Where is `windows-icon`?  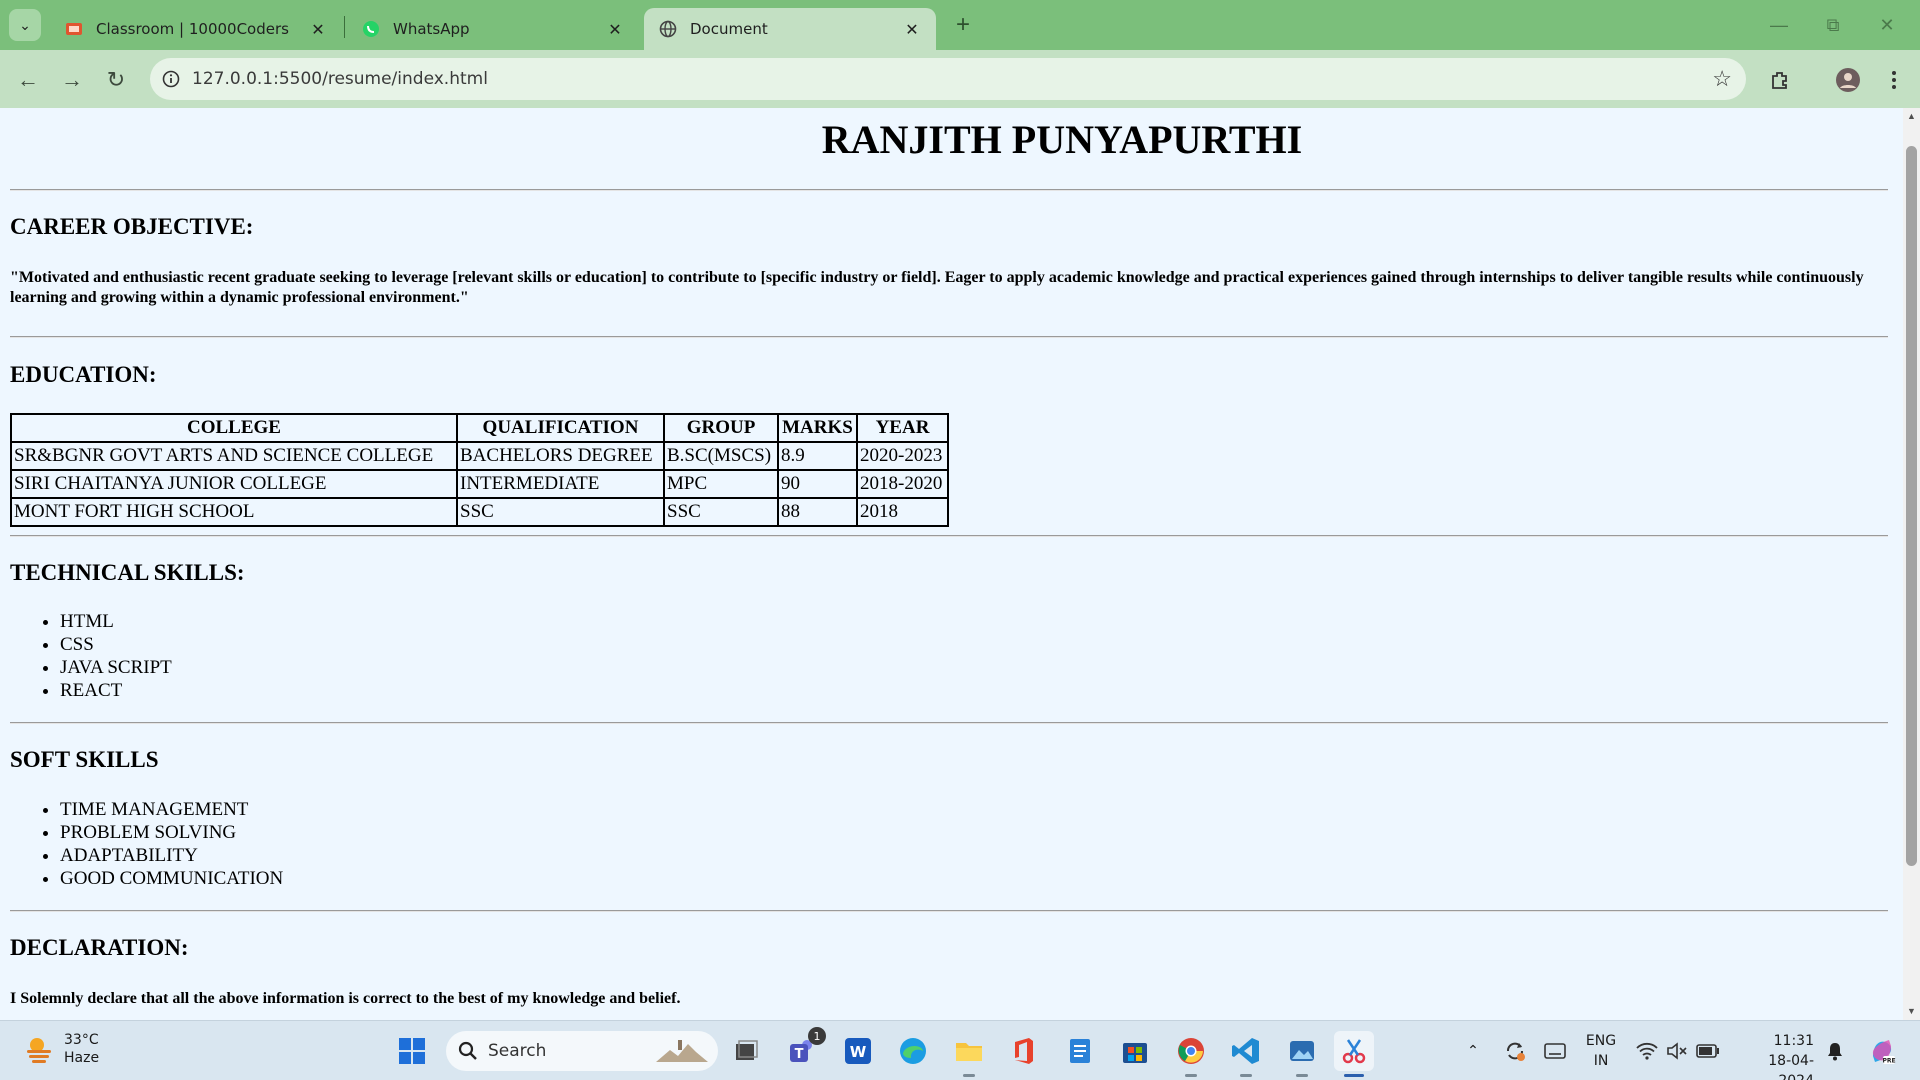 windows-icon is located at coordinates (412, 1051).